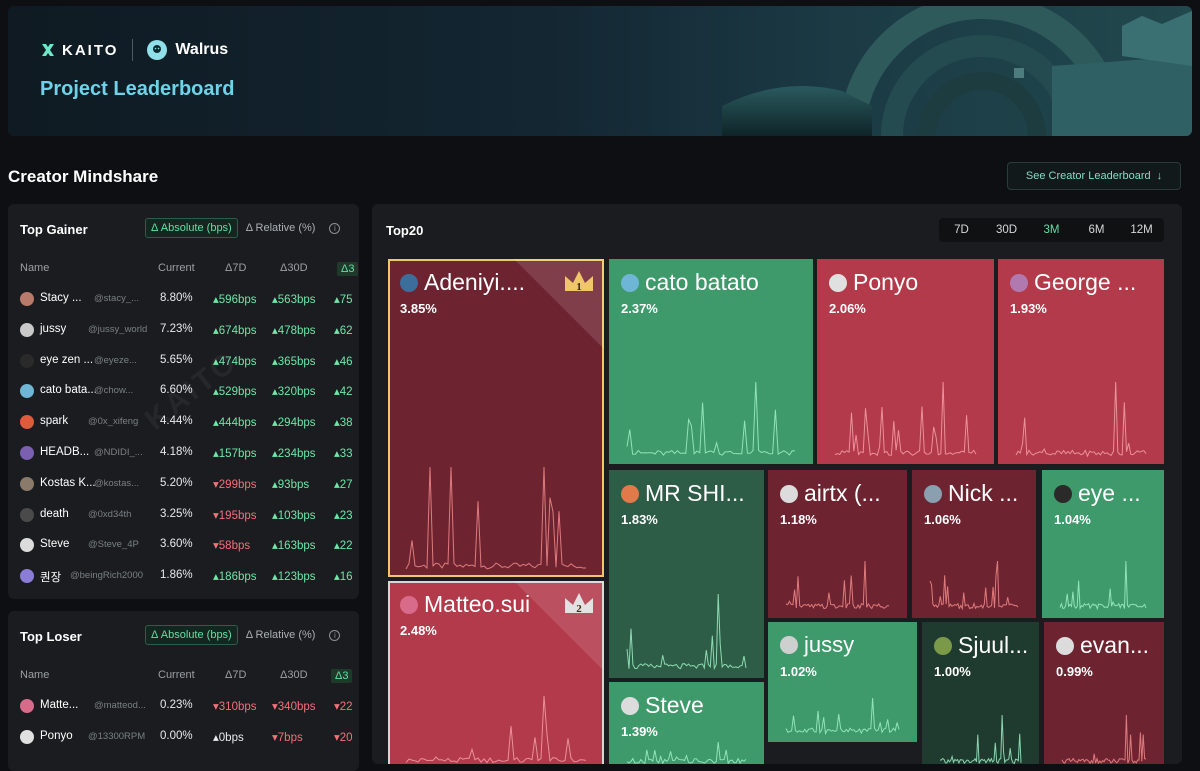  I want to click on delta-7d: ▴157bps, so click(235, 454).